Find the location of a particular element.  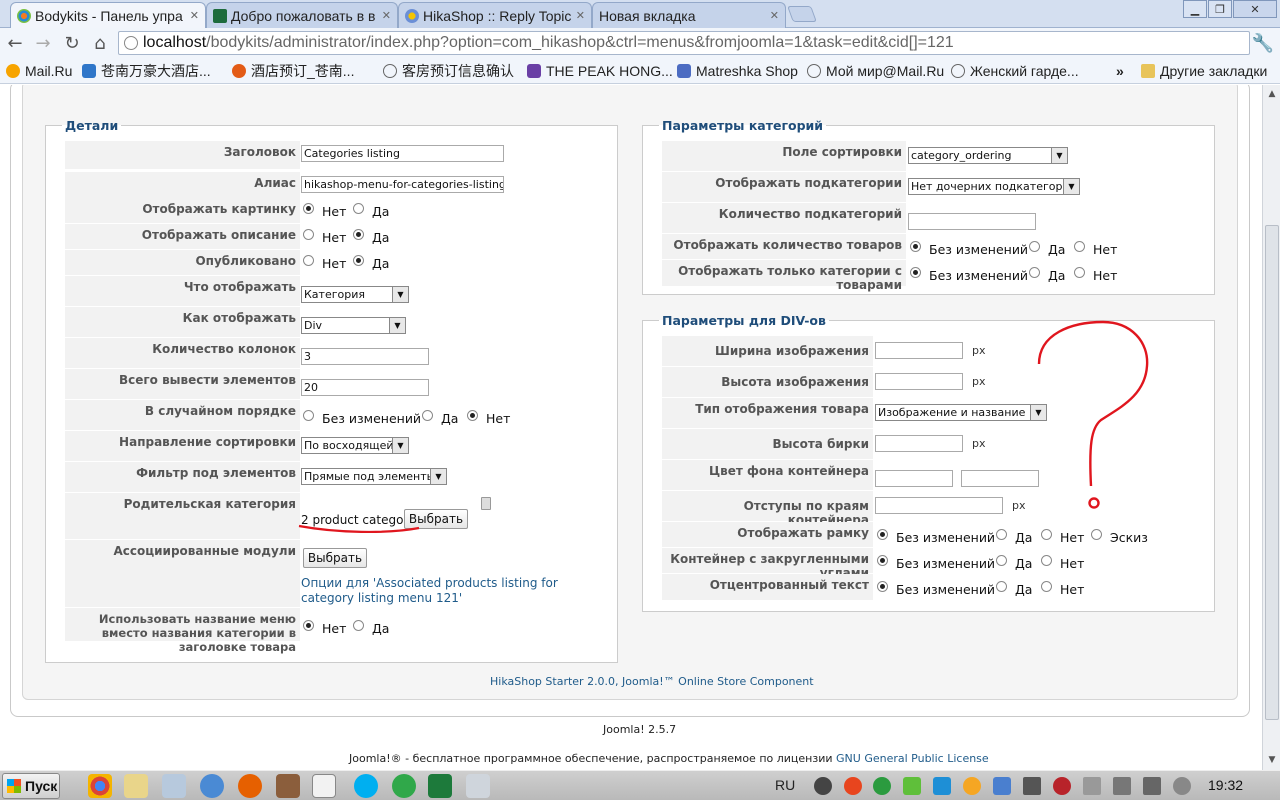

gpl-link: GNU General Public License is located at coordinates (912, 758).